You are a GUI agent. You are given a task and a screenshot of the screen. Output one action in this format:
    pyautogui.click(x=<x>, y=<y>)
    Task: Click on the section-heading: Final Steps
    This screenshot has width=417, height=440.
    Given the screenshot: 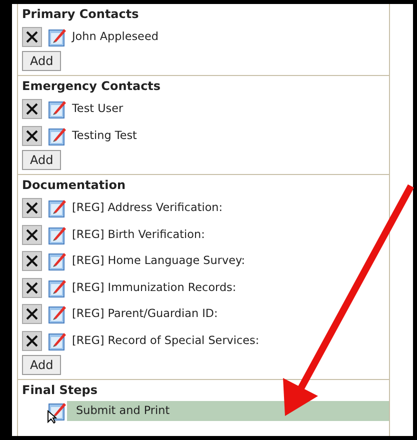 What is the action you would take?
    pyautogui.click(x=60, y=390)
    